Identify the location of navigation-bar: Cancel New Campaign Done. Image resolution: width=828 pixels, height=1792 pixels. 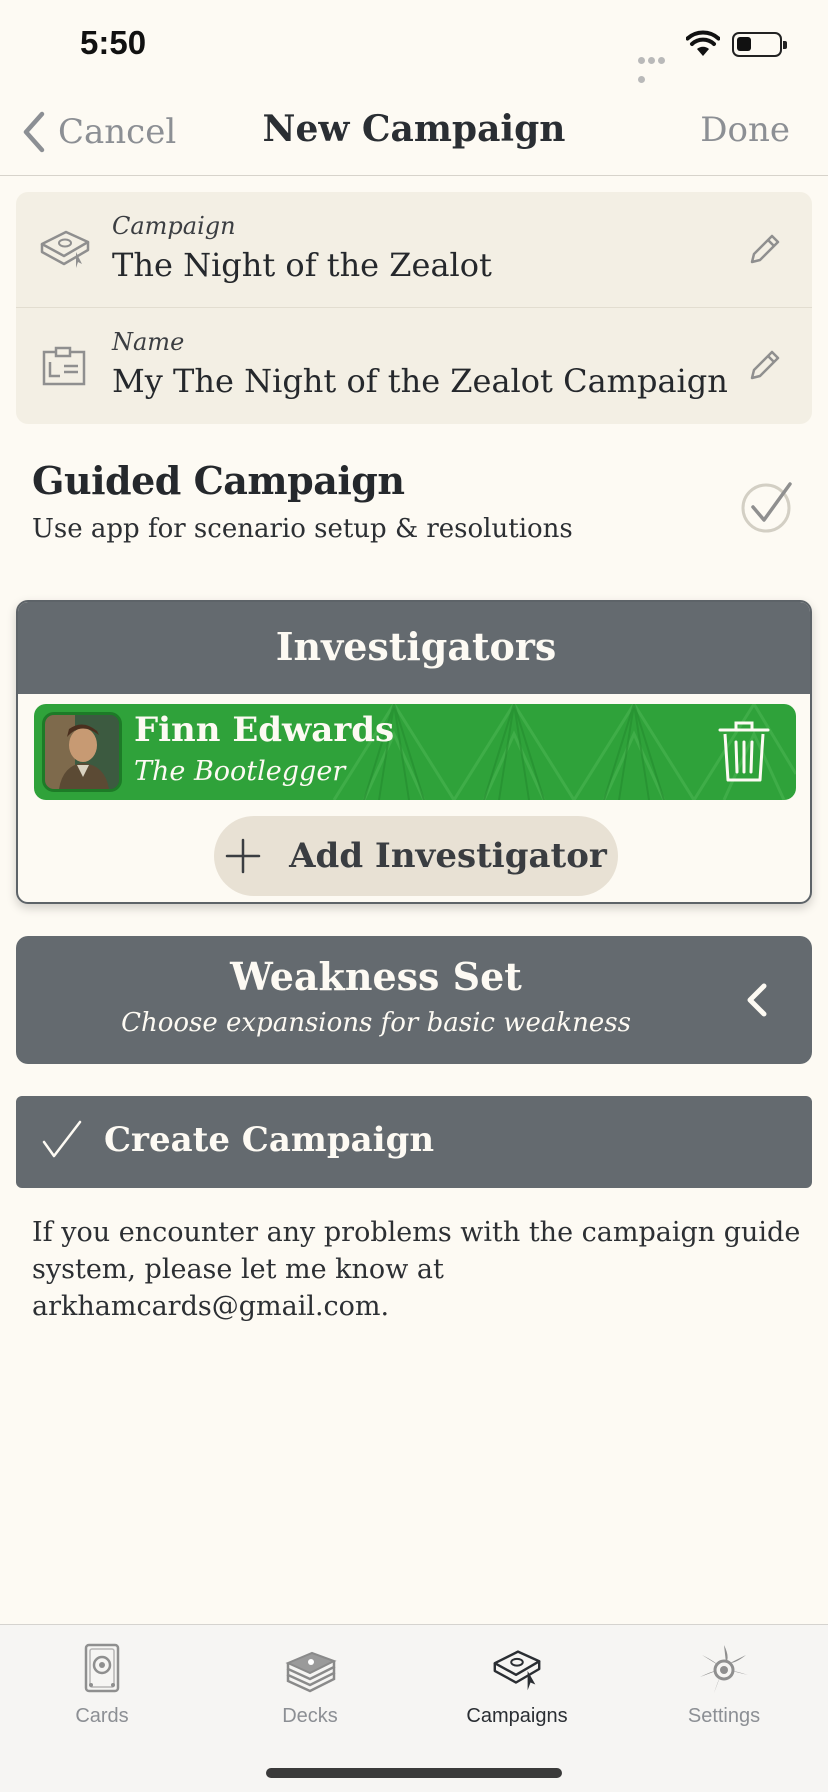
(414, 132).